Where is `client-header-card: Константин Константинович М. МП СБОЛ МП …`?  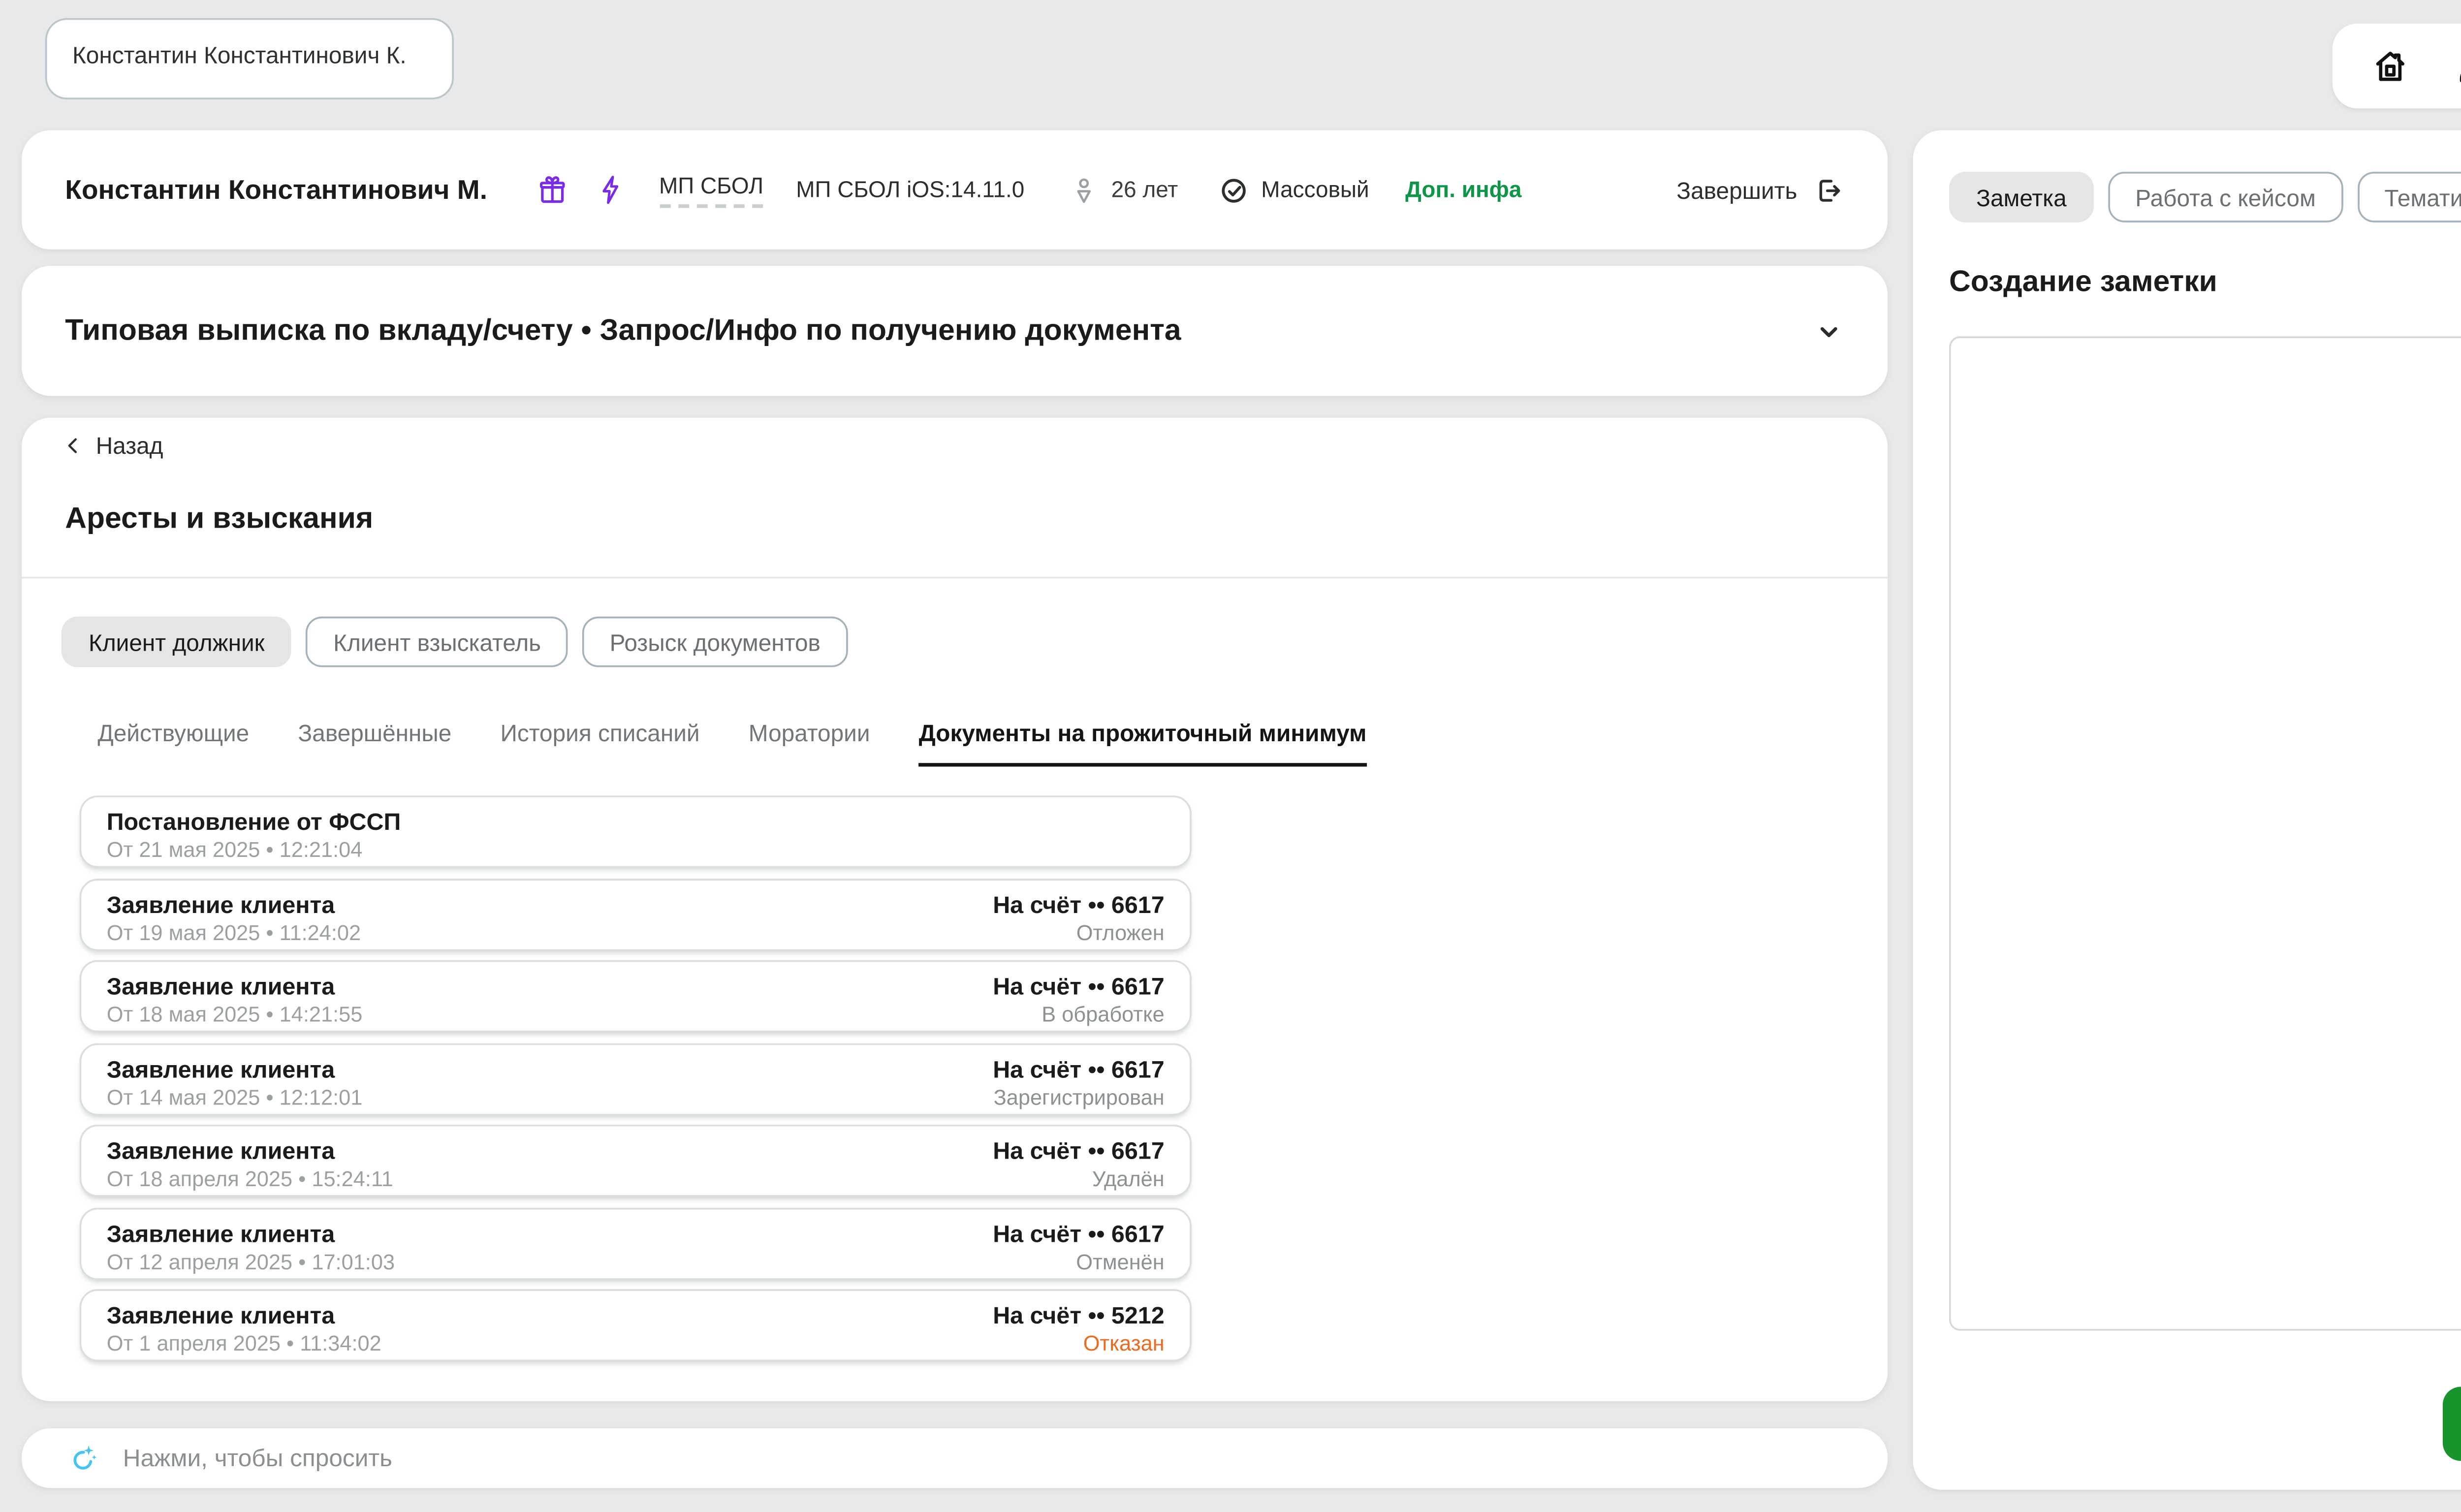 client-header-card: Константин Константинович М. МП СБОЛ МП … is located at coordinates (955, 190).